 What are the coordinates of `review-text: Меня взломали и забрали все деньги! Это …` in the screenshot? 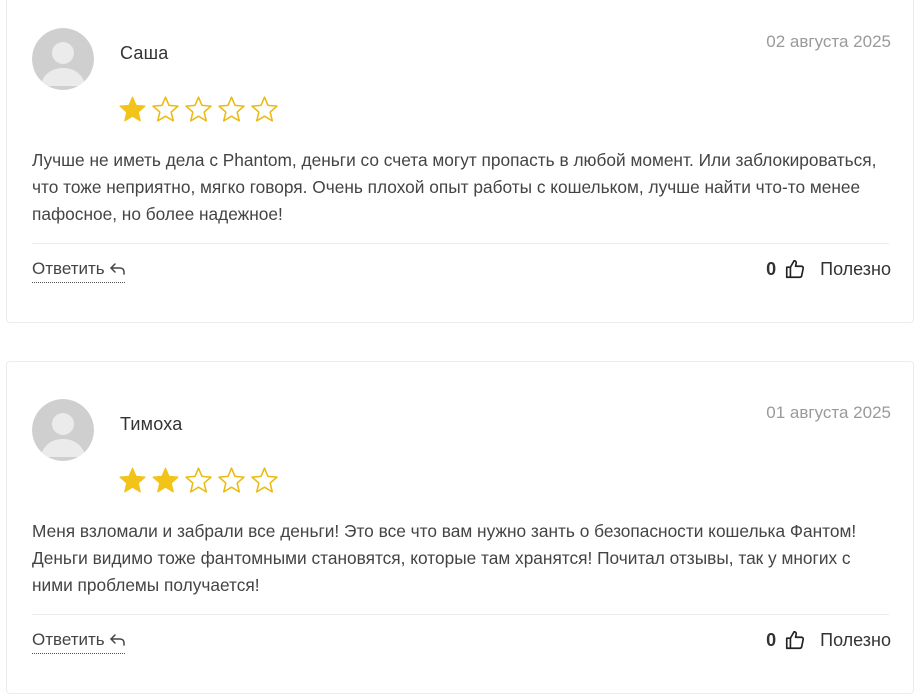 It's located at (444, 558).